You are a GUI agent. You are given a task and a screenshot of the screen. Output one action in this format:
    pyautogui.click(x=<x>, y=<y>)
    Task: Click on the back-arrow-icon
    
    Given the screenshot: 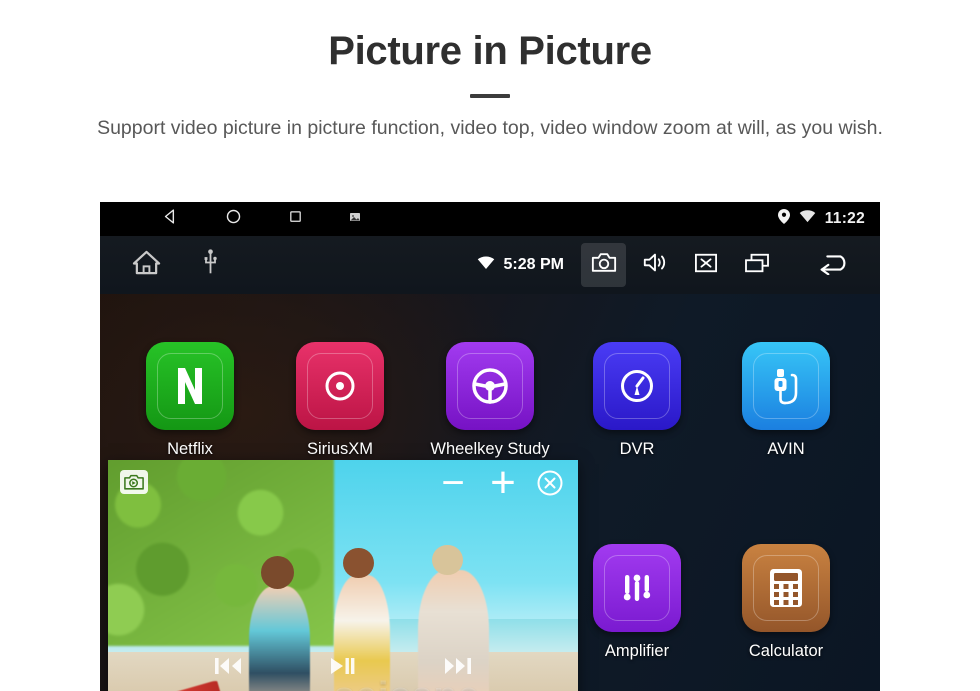 What is the action you would take?
    pyautogui.click(x=833, y=265)
    